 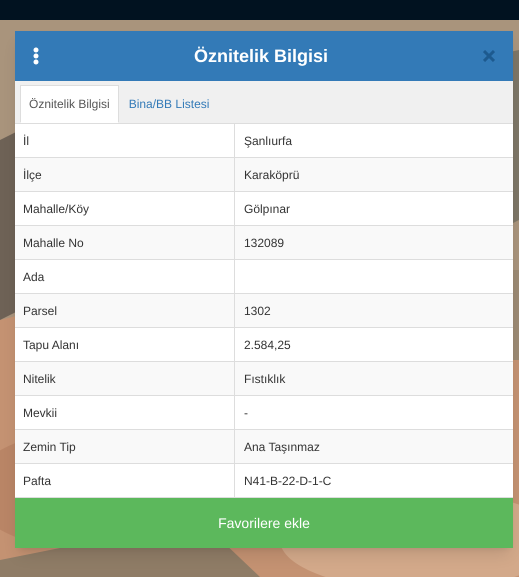 I want to click on table-cell-text: N41-B-22-D-1-C, so click(x=287, y=481).